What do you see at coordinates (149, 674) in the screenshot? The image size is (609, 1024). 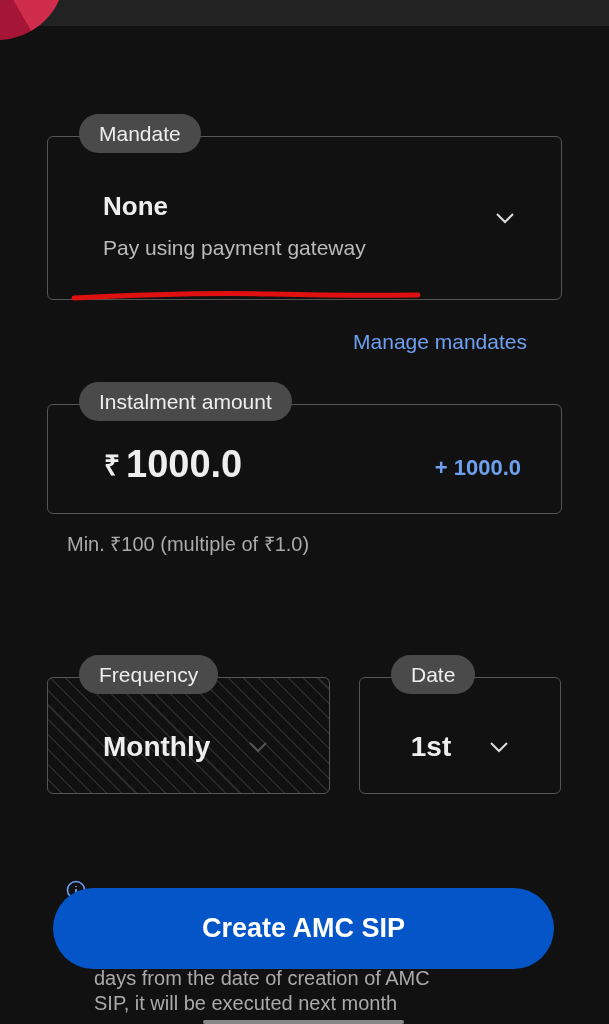 I see `field-label: Frequency` at bounding box center [149, 674].